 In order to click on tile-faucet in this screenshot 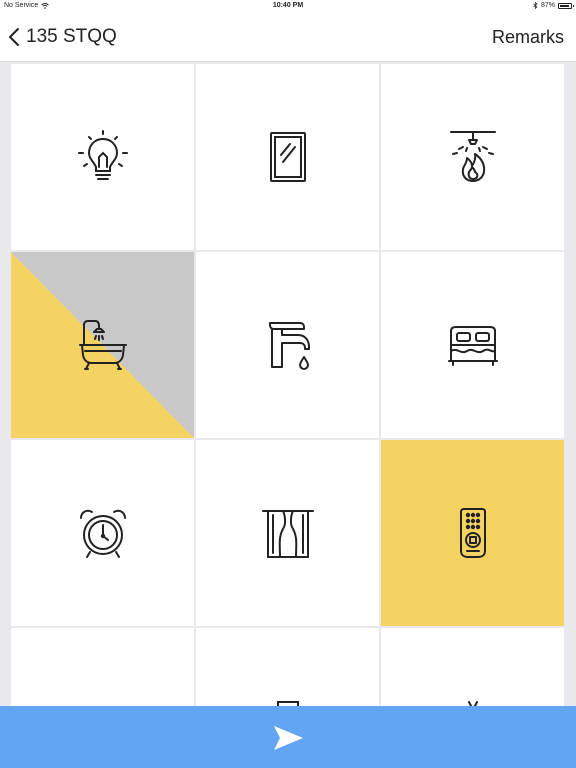, I will do `click(287, 345)`.